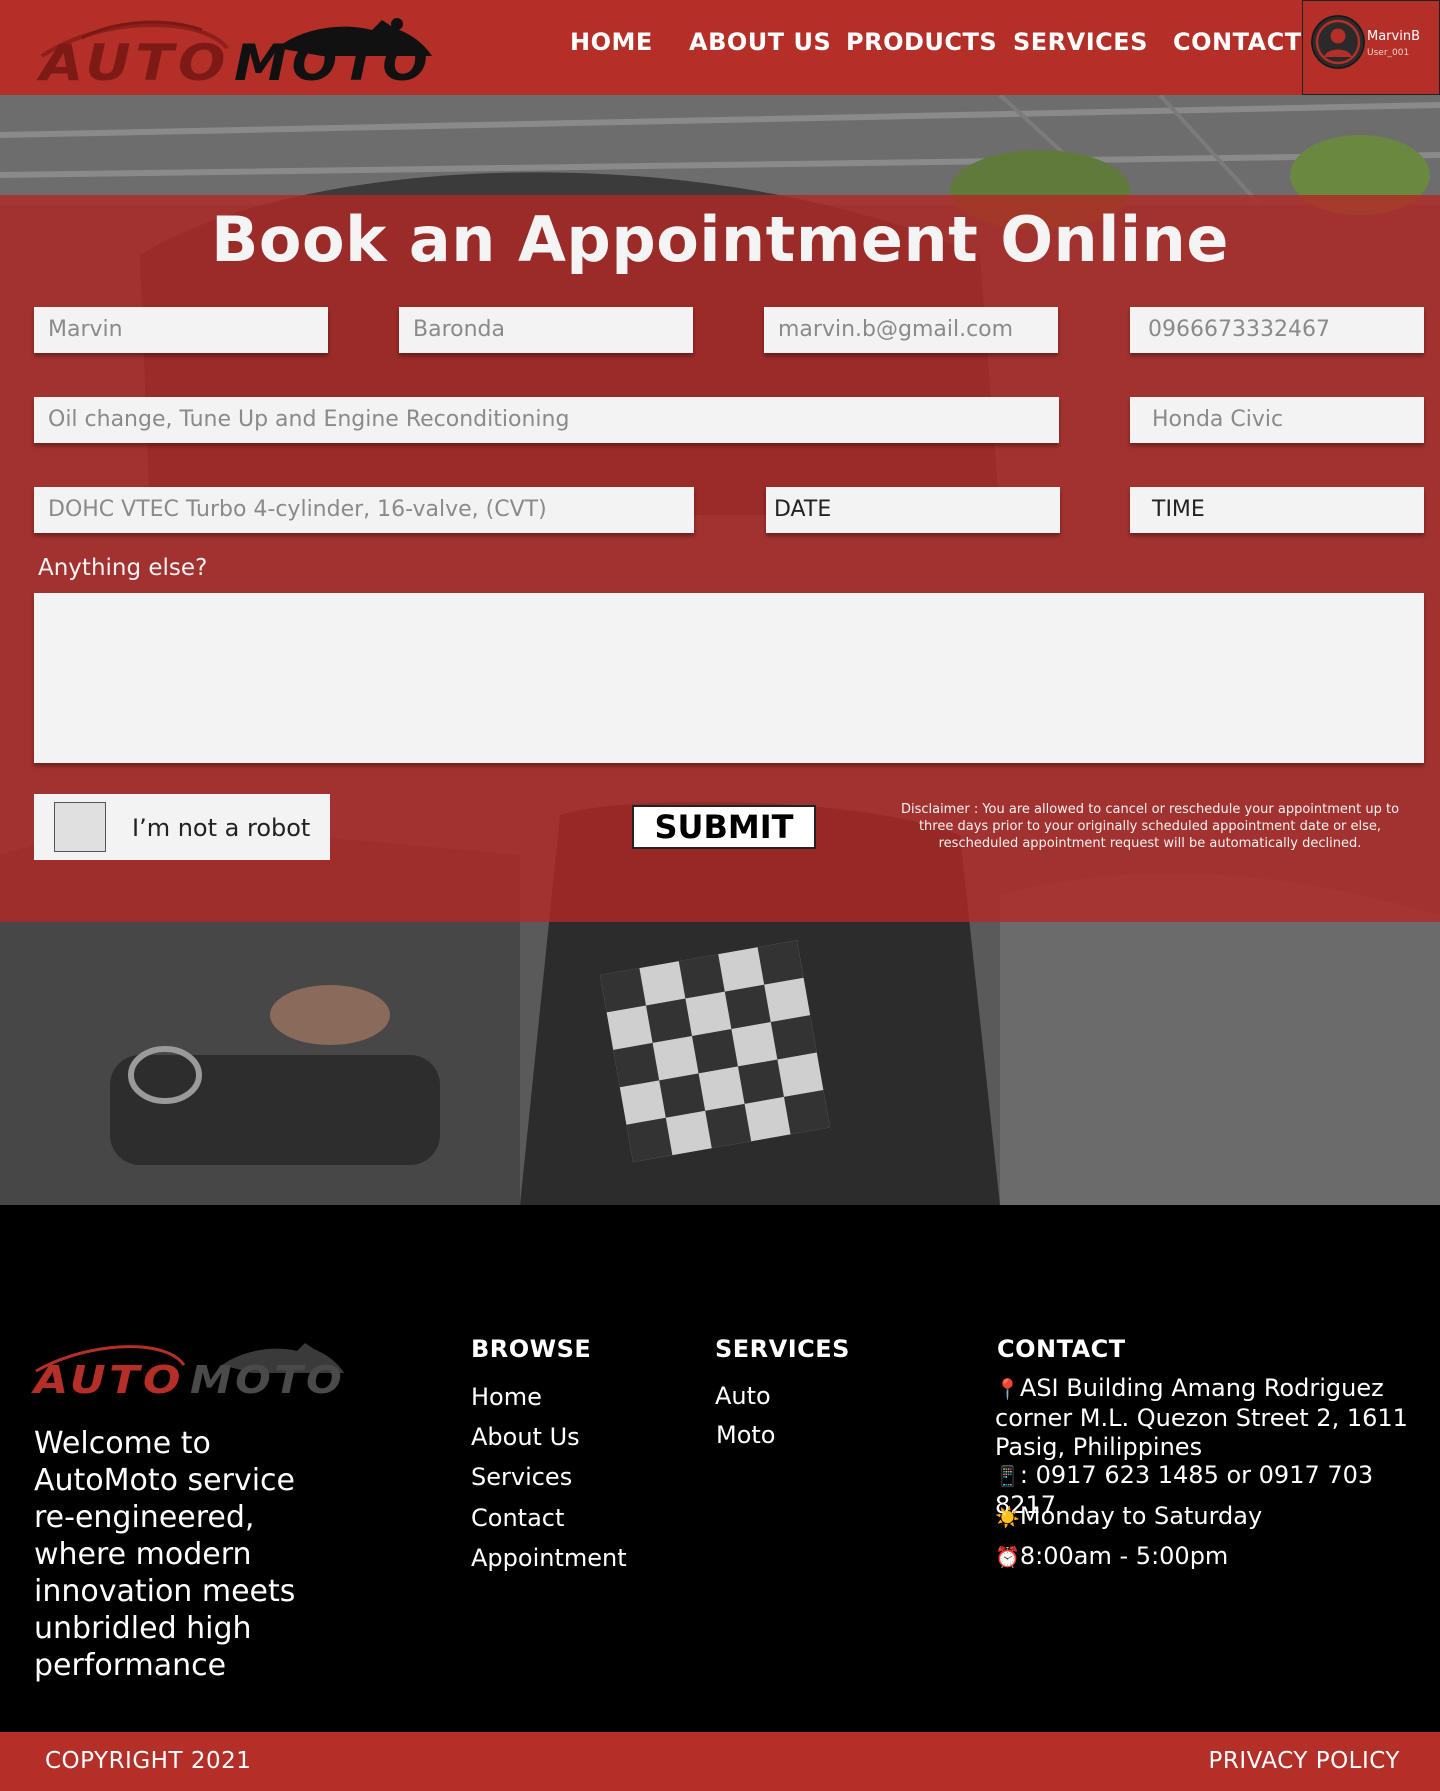  What do you see at coordinates (525, 1437) in the screenshot?
I see `footer-link-about-us: About Us` at bounding box center [525, 1437].